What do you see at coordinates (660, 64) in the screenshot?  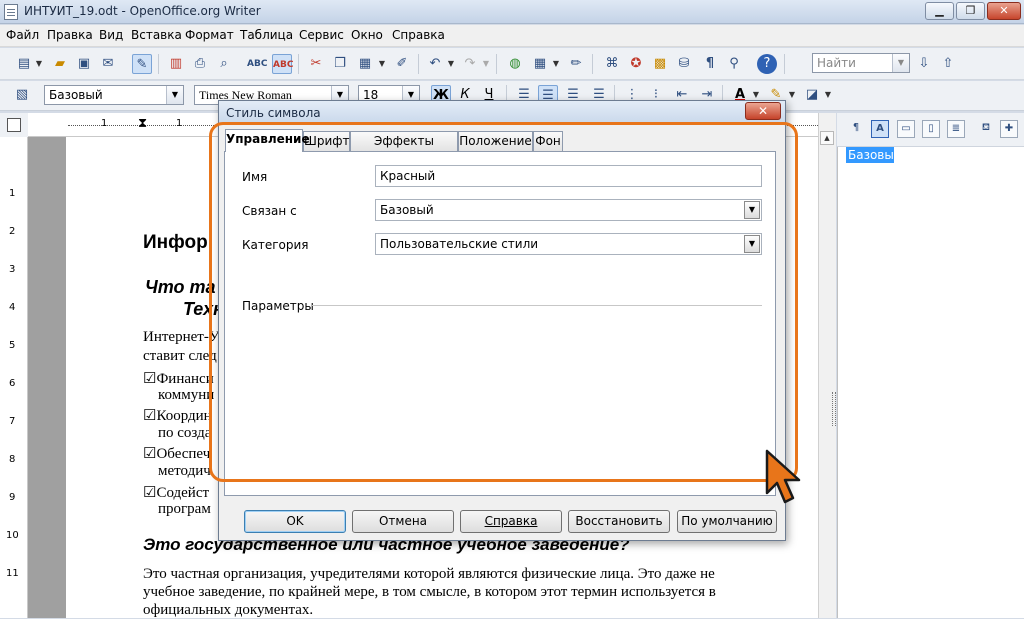 I see `gallery-icon: ▩` at bounding box center [660, 64].